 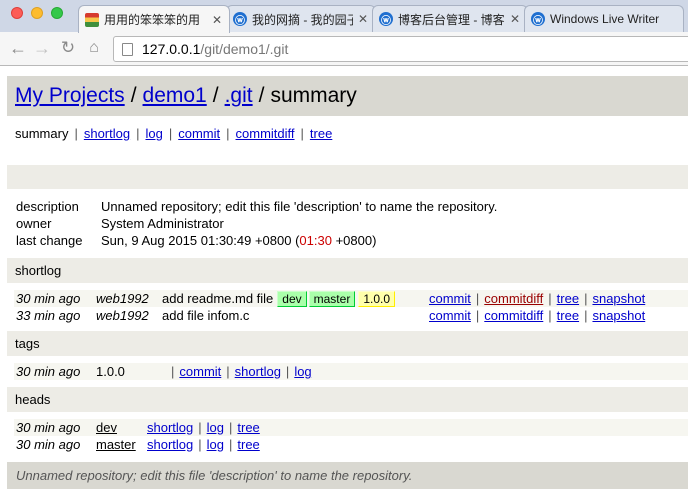 What do you see at coordinates (131, 371) in the screenshot?
I see `tag-name: 1.0.0` at bounding box center [131, 371].